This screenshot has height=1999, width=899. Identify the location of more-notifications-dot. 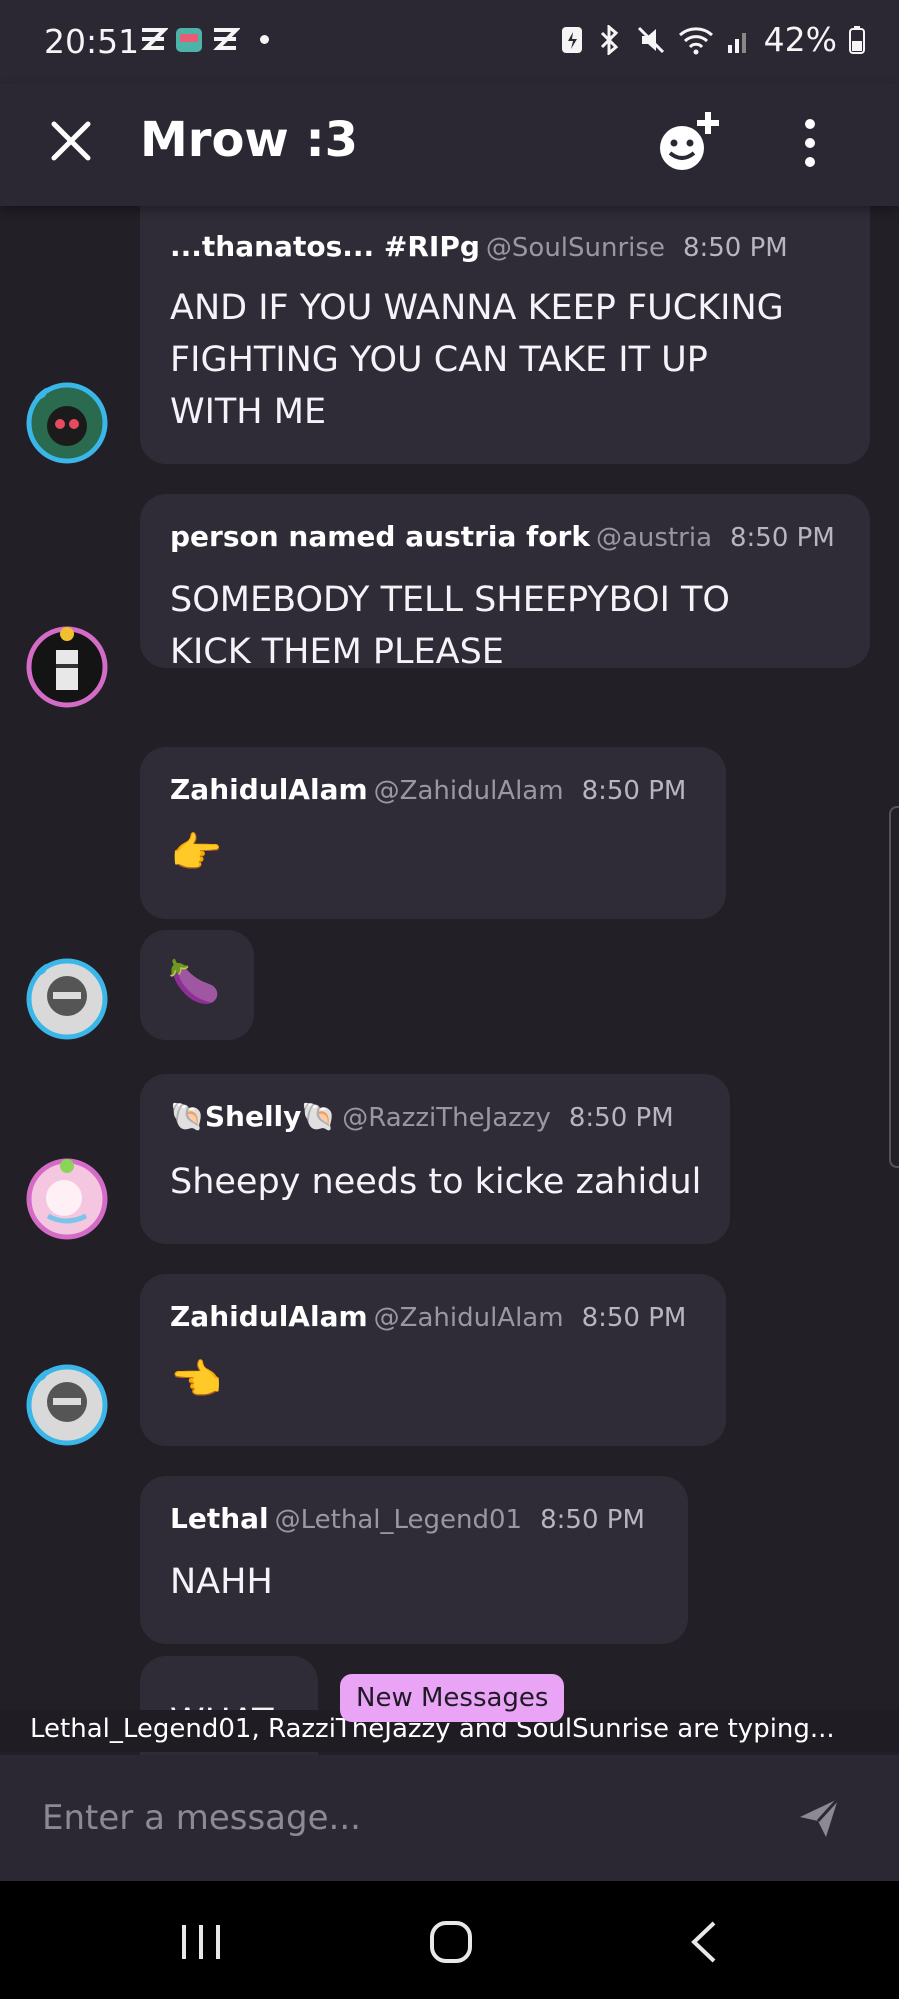
(264, 39).